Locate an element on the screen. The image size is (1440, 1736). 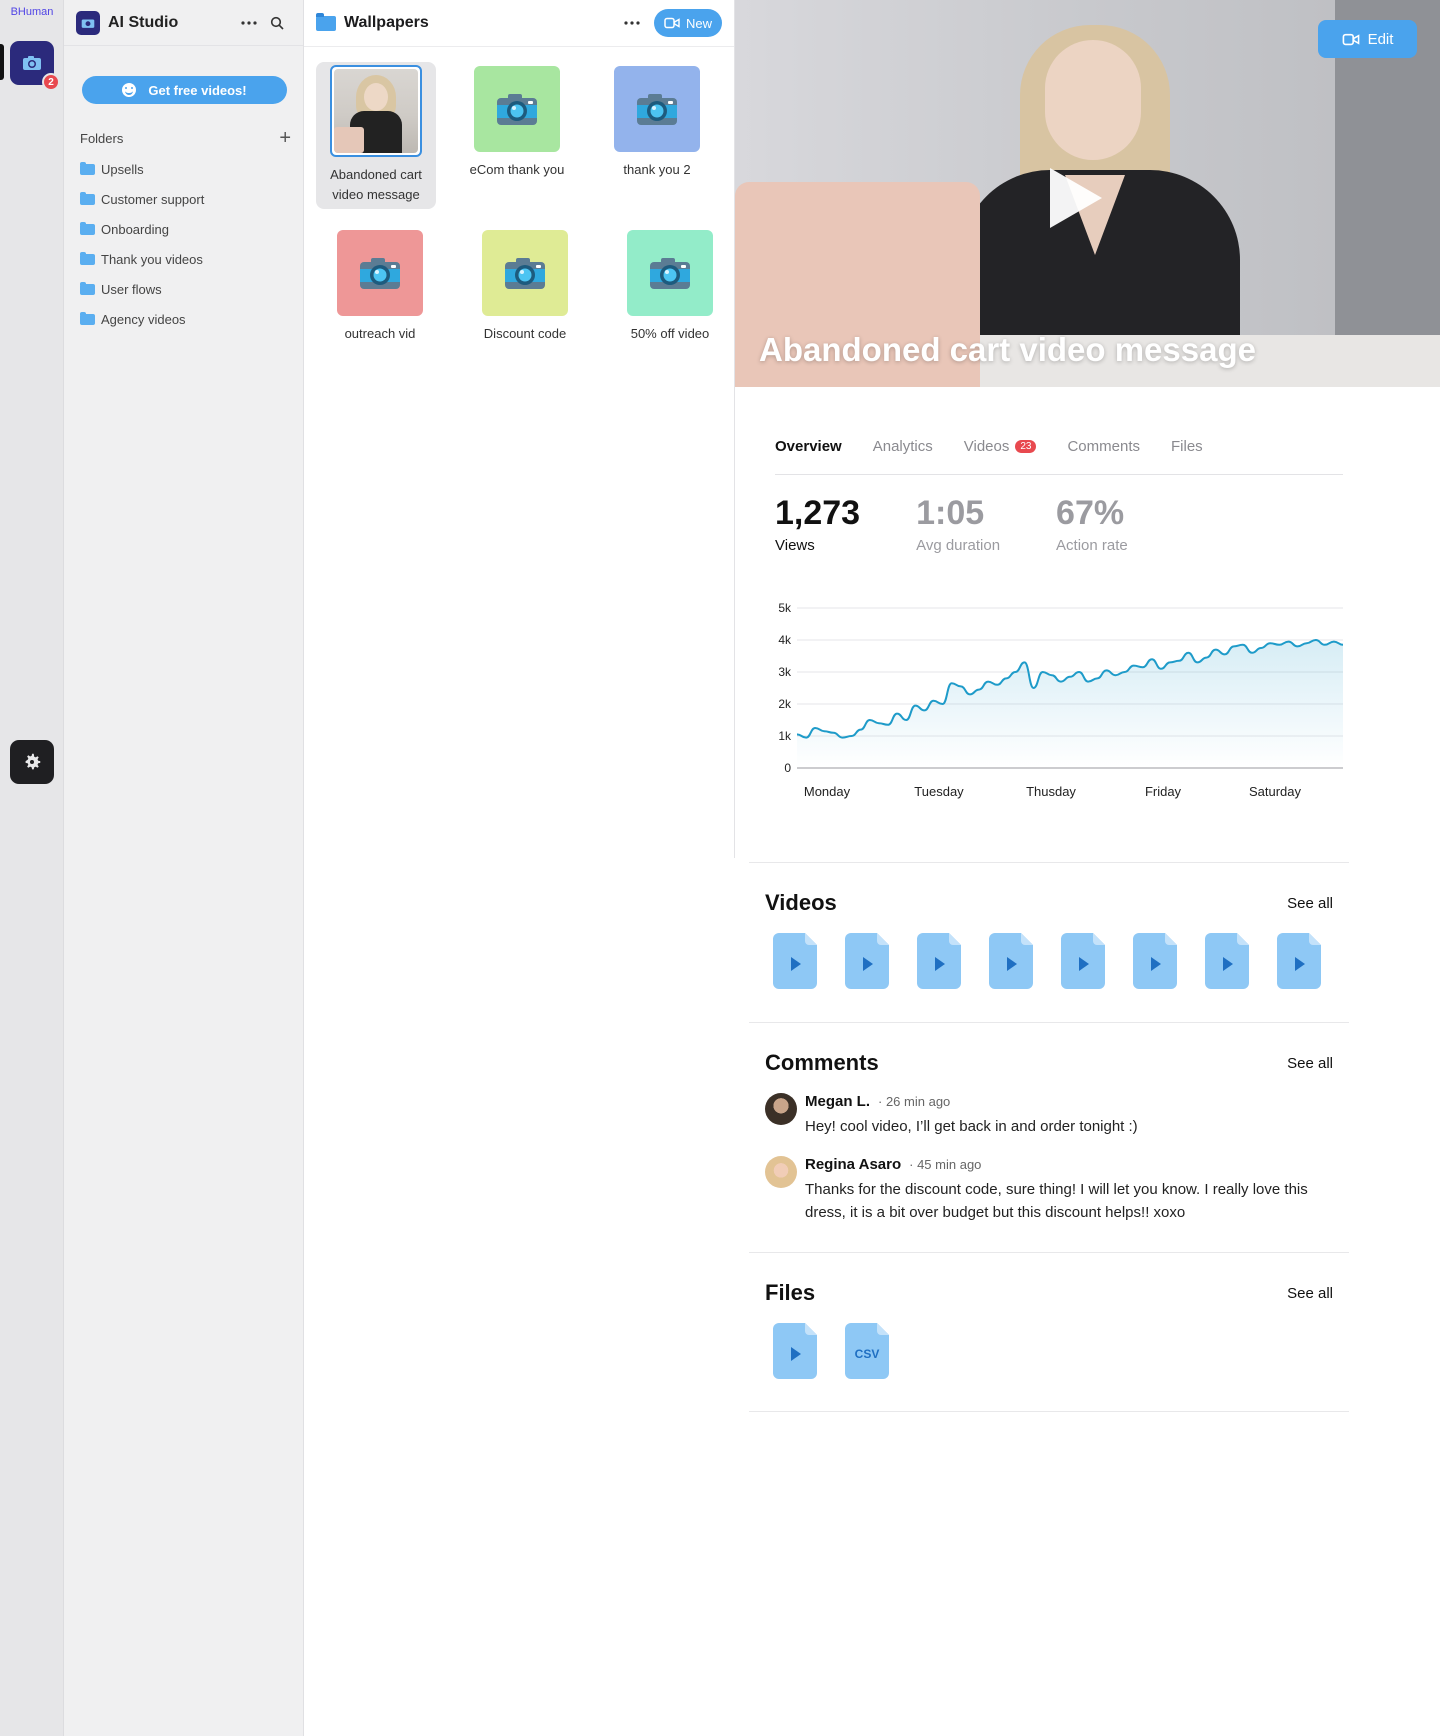
tab-label: Files is located at coordinates (1187, 446).